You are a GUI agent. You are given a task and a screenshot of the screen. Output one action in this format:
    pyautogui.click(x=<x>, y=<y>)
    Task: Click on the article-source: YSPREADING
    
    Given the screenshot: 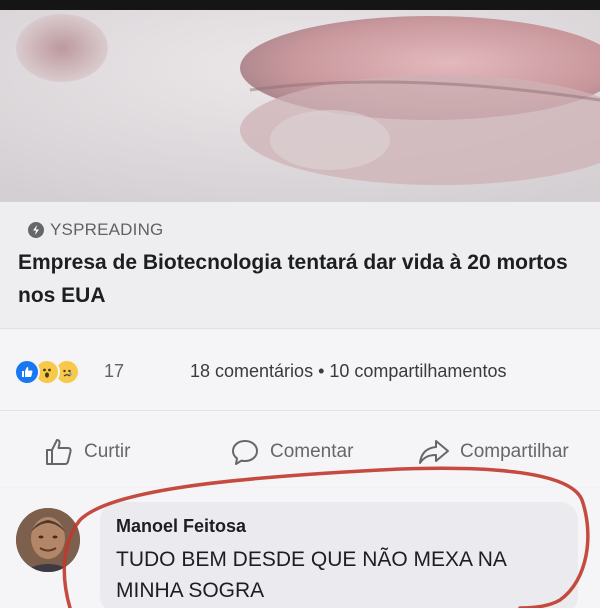 What is the action you would take?
    pyautogui.click(x=107, y=229)
    